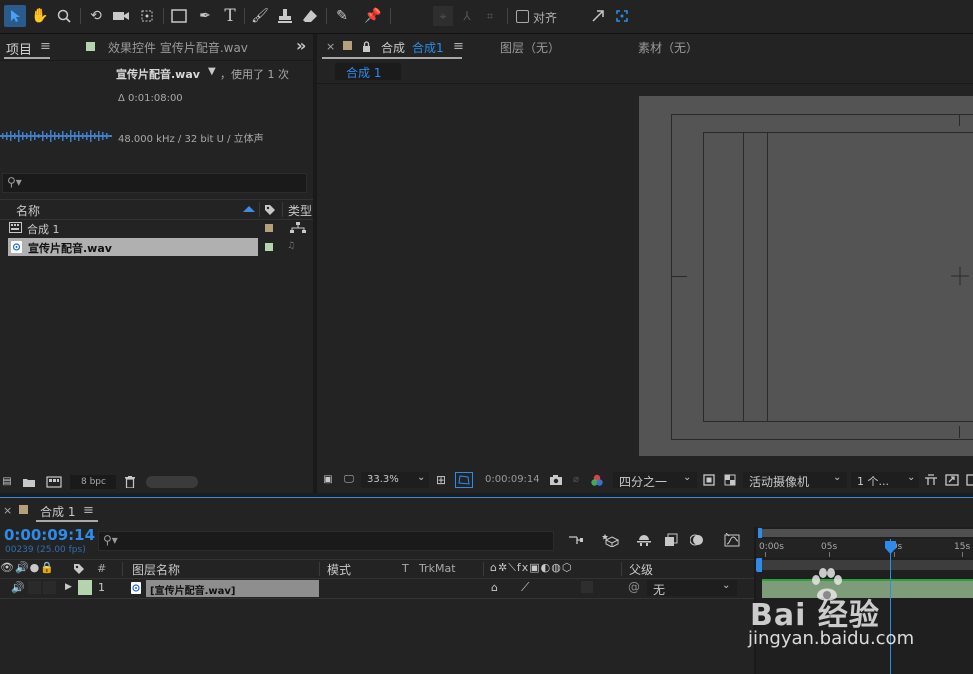 The height and width of the screenshot is (674, 973). I want to click on navigator-start-handle, so click(760, 533).